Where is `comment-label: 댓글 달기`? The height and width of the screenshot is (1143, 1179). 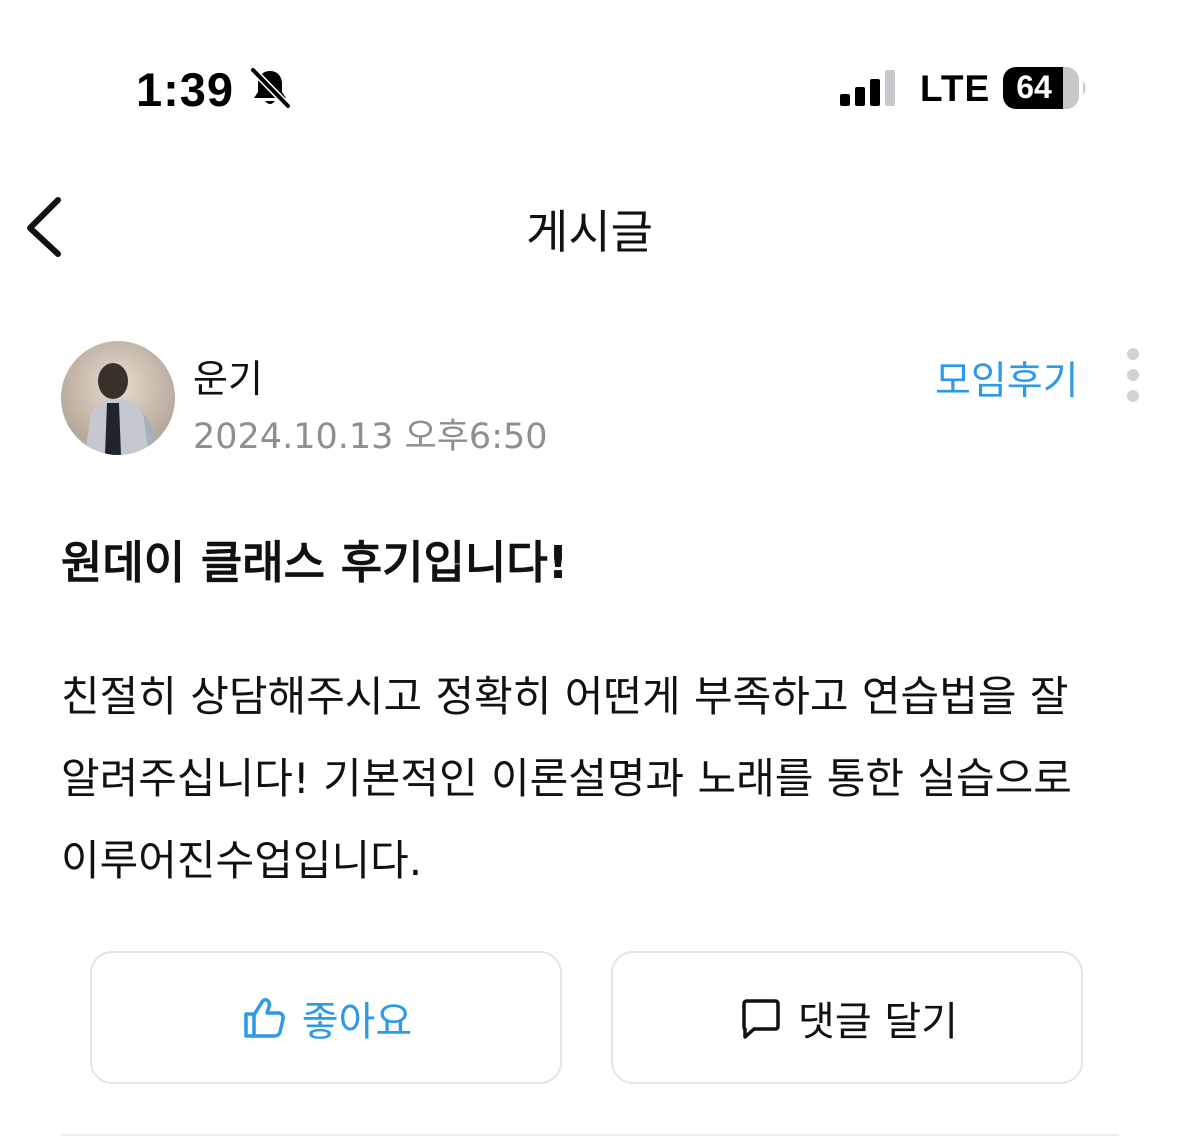 comment-label: 댓글 달기 is located at coordinates (878, 1021).